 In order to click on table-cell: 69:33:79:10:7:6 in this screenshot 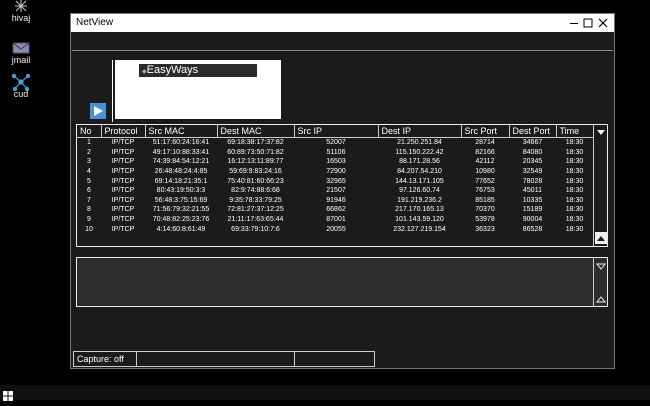, I will do `click(255, 229)`.